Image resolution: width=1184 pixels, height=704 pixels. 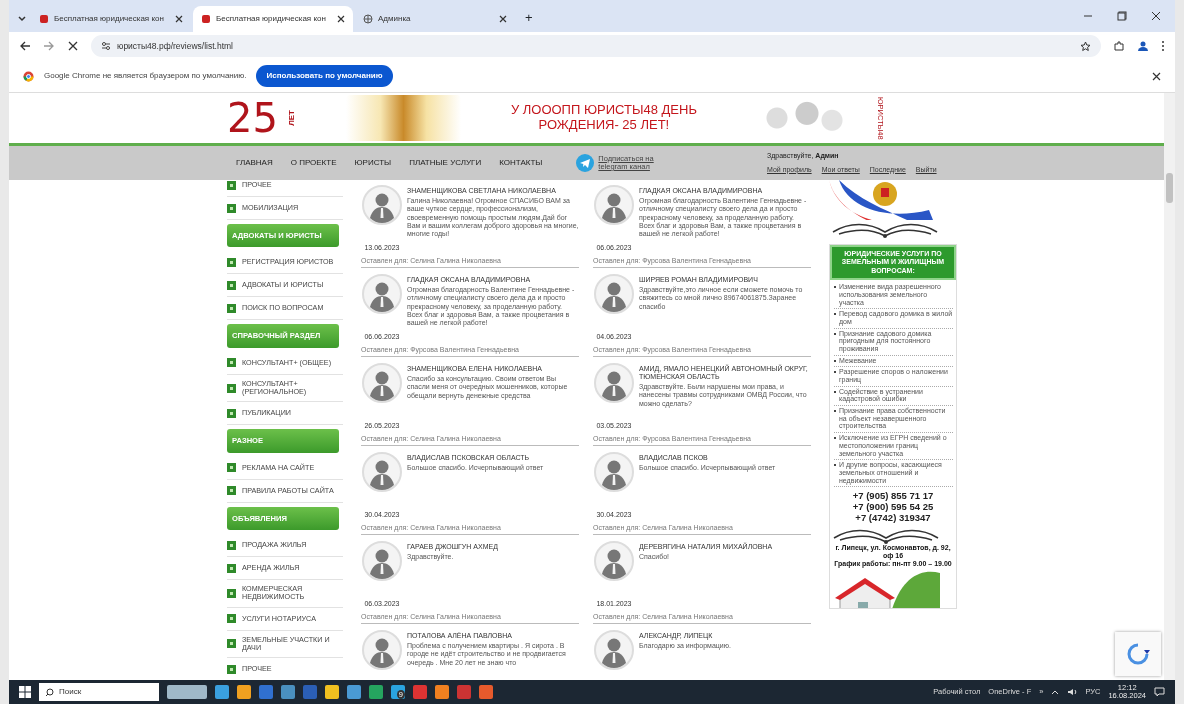 I want to click on forward-icon, so click(x=49, y=46).